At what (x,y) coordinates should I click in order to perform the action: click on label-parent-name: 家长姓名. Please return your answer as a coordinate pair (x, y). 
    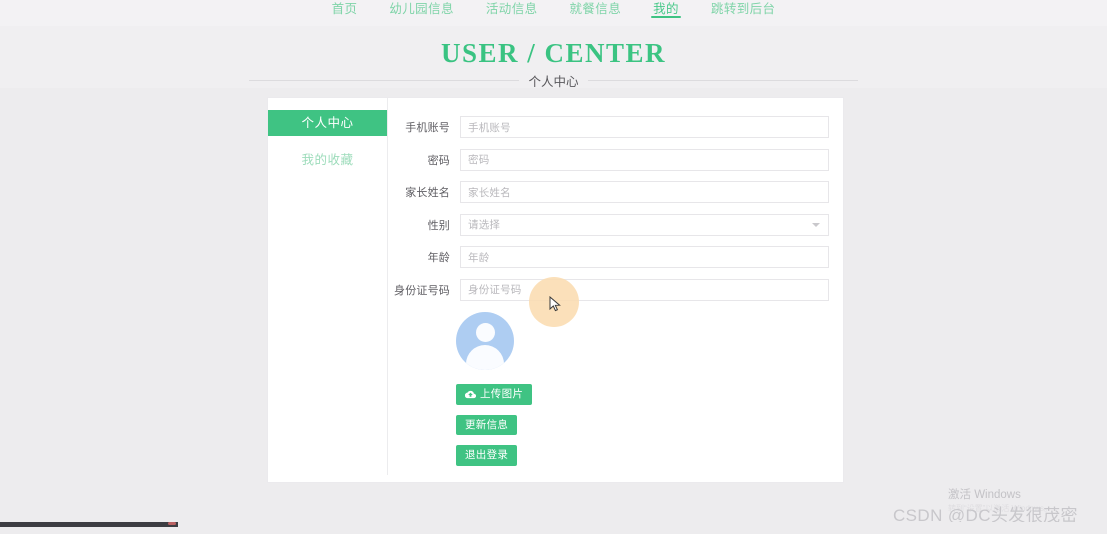
    Looking at the image, I should click on (427, 193).